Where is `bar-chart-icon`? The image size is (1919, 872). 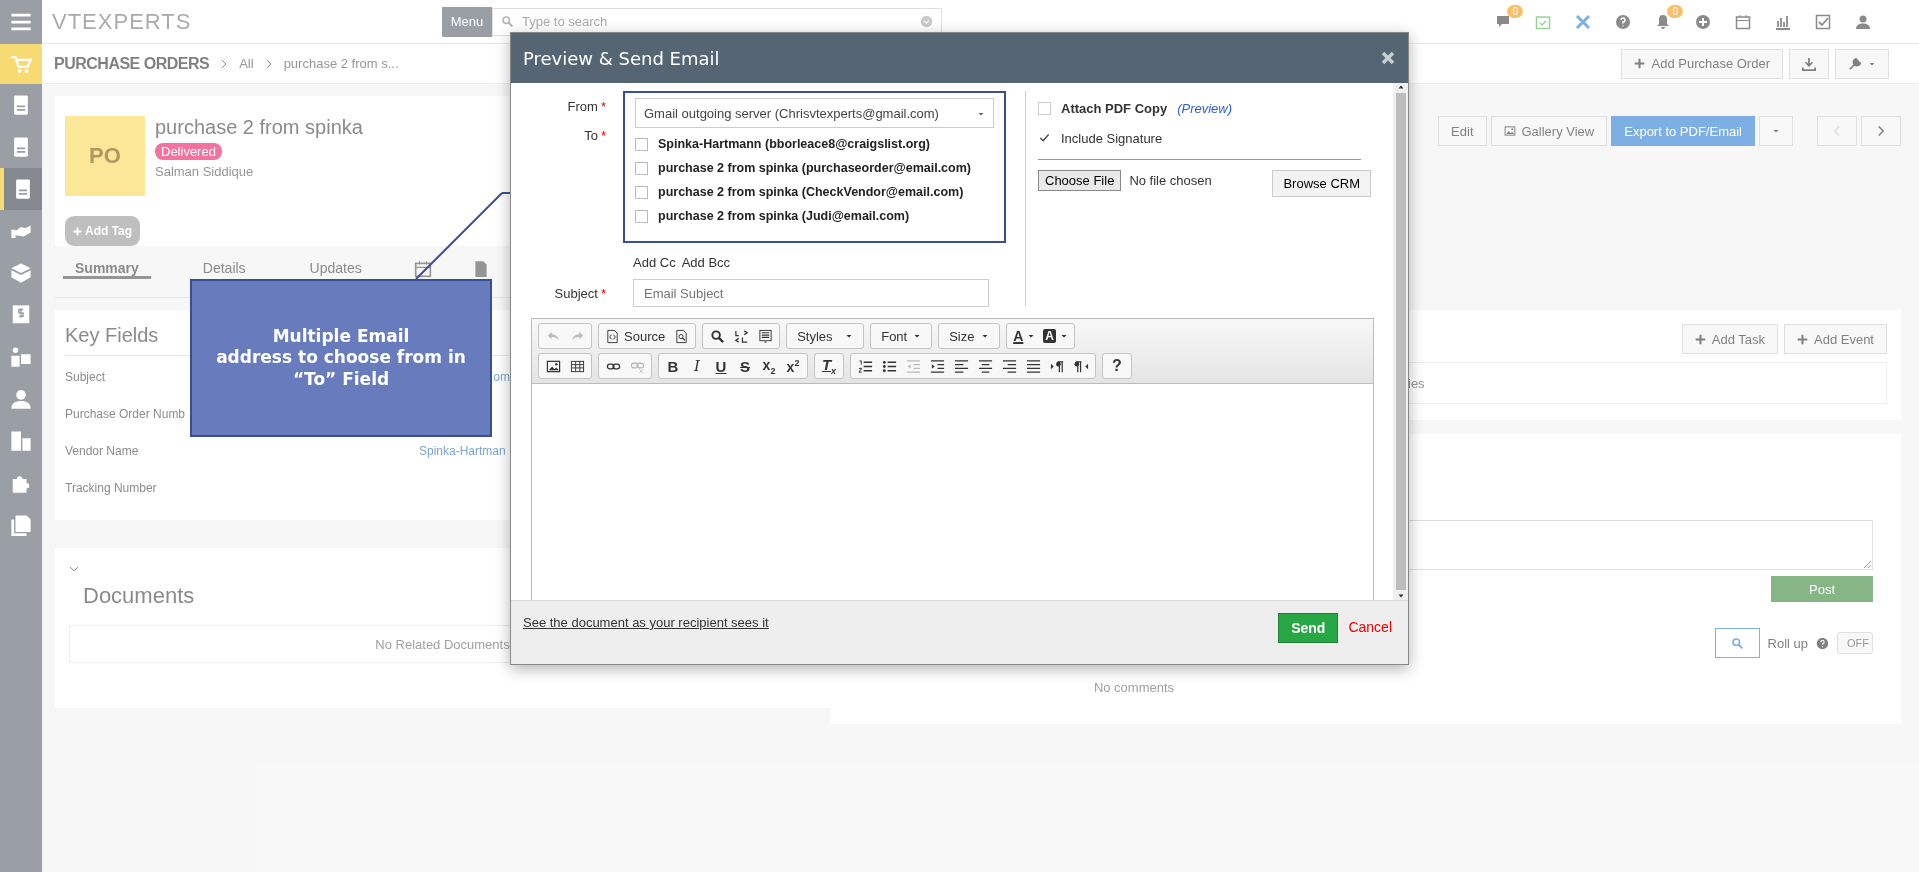 bar-chart-icon is located at coordinates (1783, 21).